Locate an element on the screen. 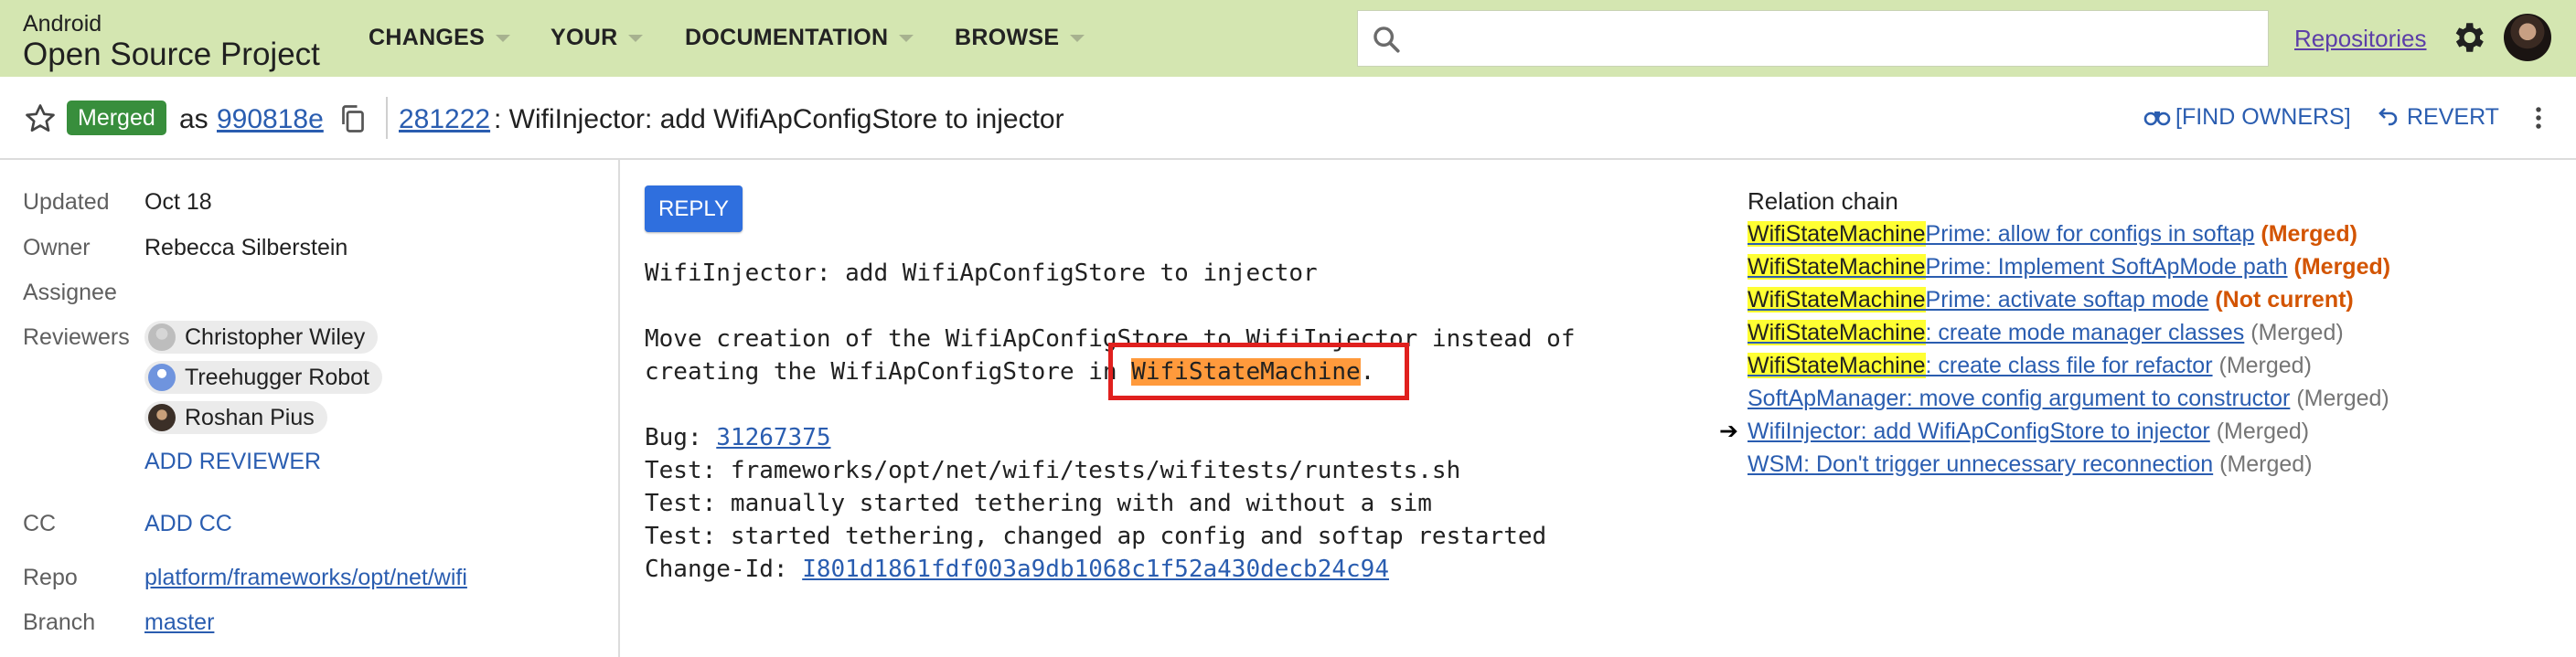 This screenshot has width=2576, height=657. reviewer-chip: Christopher Wiley is located at coordinates (261, 338).